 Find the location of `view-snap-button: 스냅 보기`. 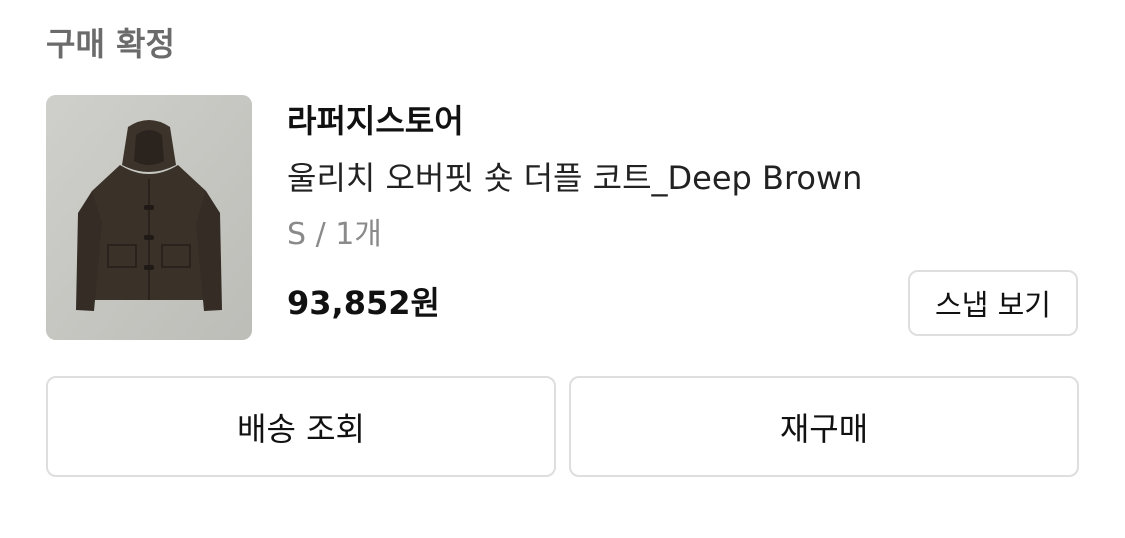

view-snap-button: 스냅 보기 is located at coordinates (993, 303).